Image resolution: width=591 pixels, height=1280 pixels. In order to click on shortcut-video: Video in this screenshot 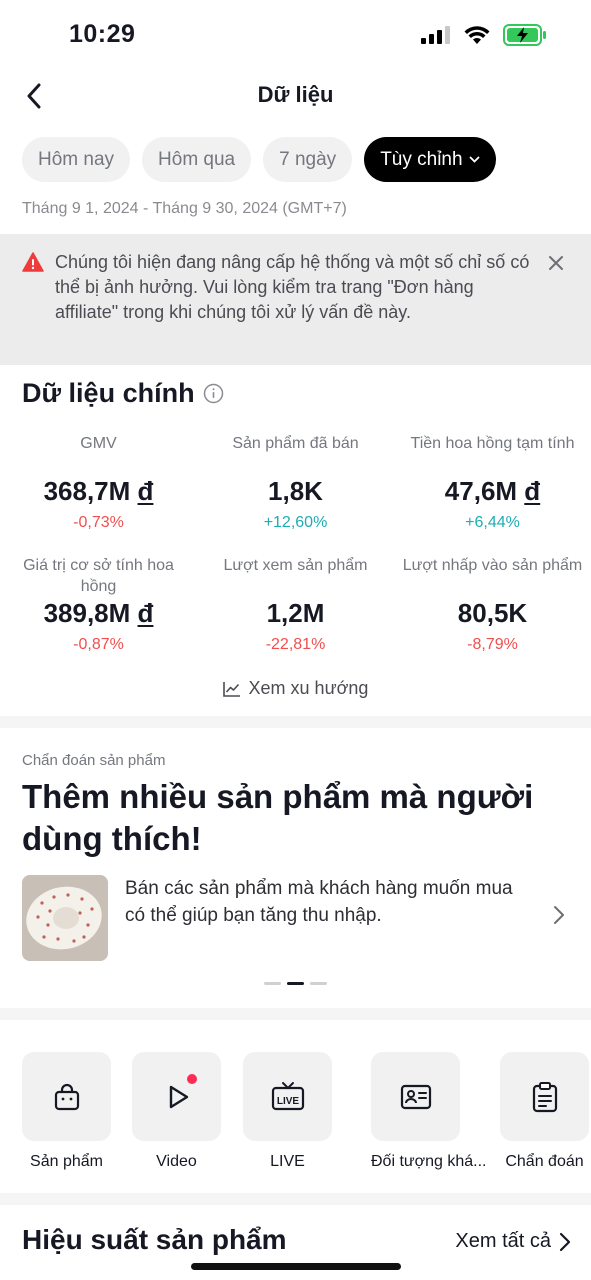, I will do `click(176, 1111)`.